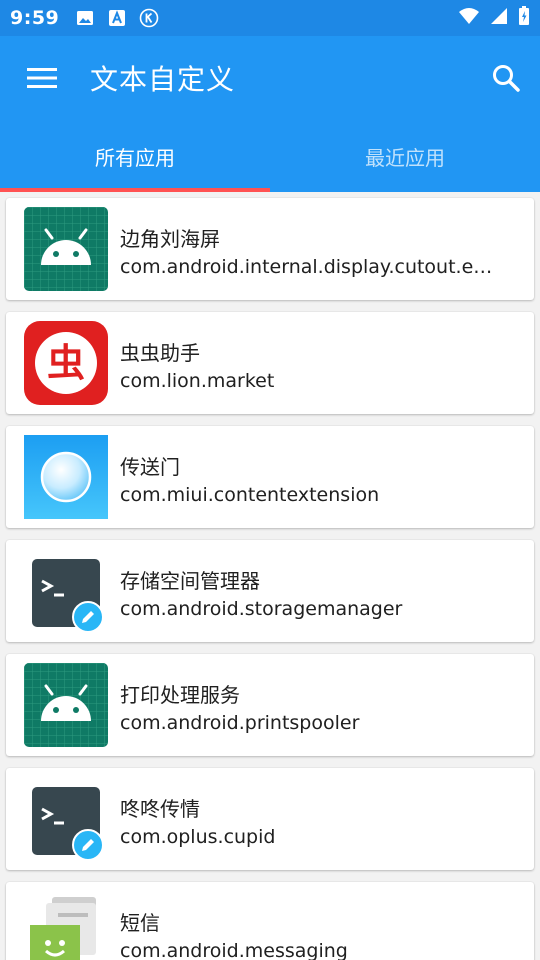  What do you see at coordinates (261, 609) in the screenshot?
I see `app-package: com.android.storagemanager` at bounding box center [261, 609].